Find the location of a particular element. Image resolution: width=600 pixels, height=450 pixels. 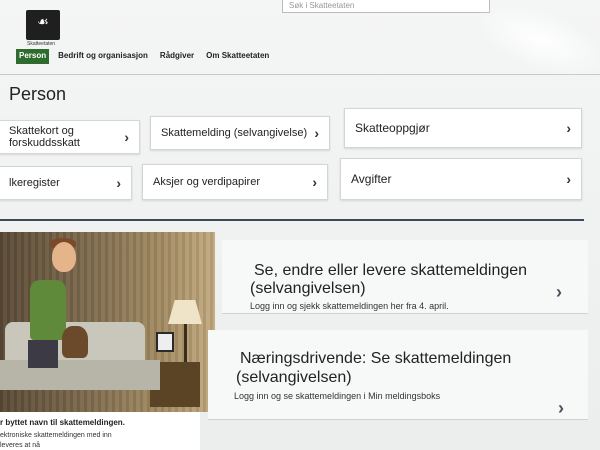

nav-item-bedrift: Bedrift og organisasjon is located at coordinates (103, 56).